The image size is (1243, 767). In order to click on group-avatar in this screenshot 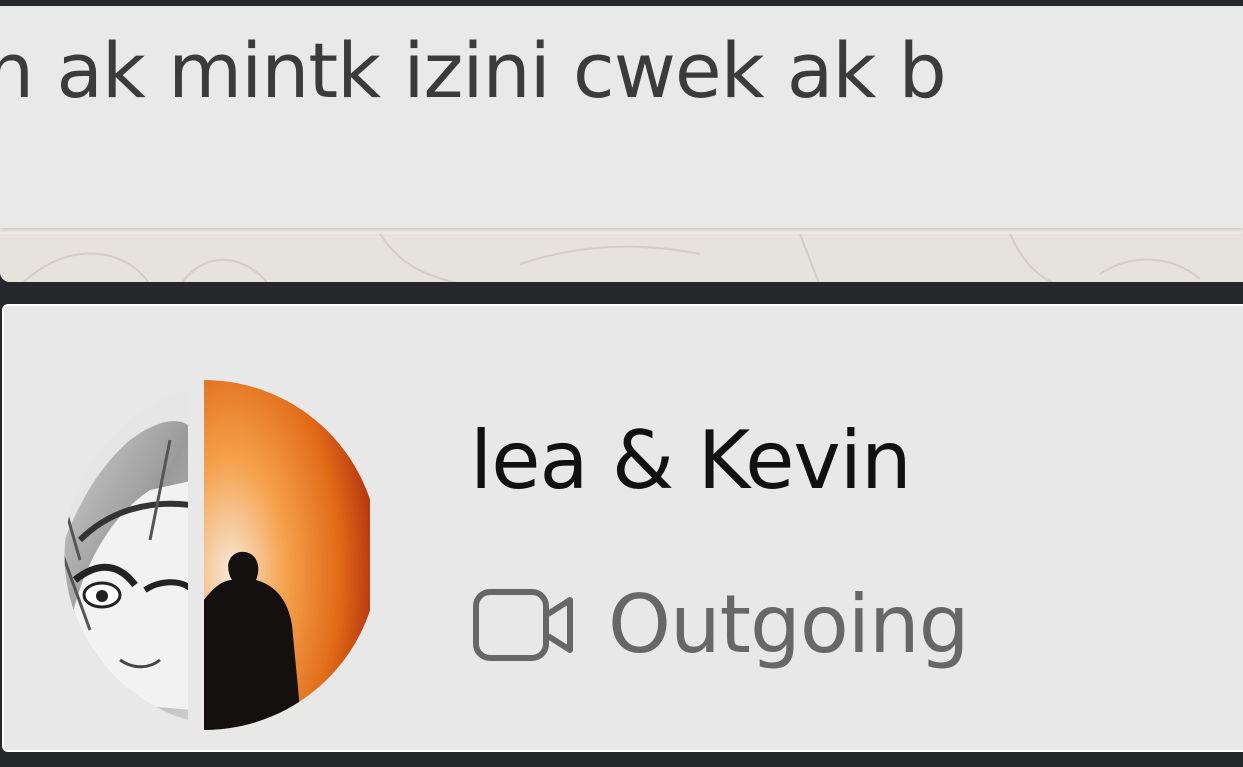, I will do `click(217, 555)`.